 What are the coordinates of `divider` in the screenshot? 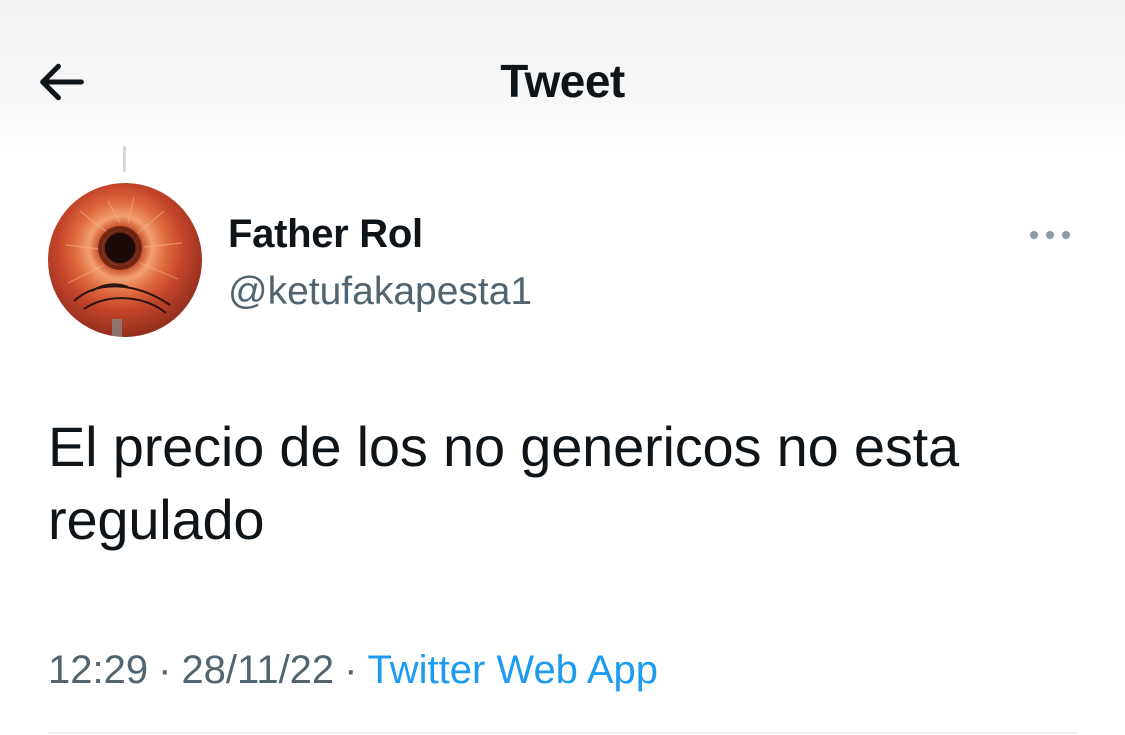 It's located at (563, 733).